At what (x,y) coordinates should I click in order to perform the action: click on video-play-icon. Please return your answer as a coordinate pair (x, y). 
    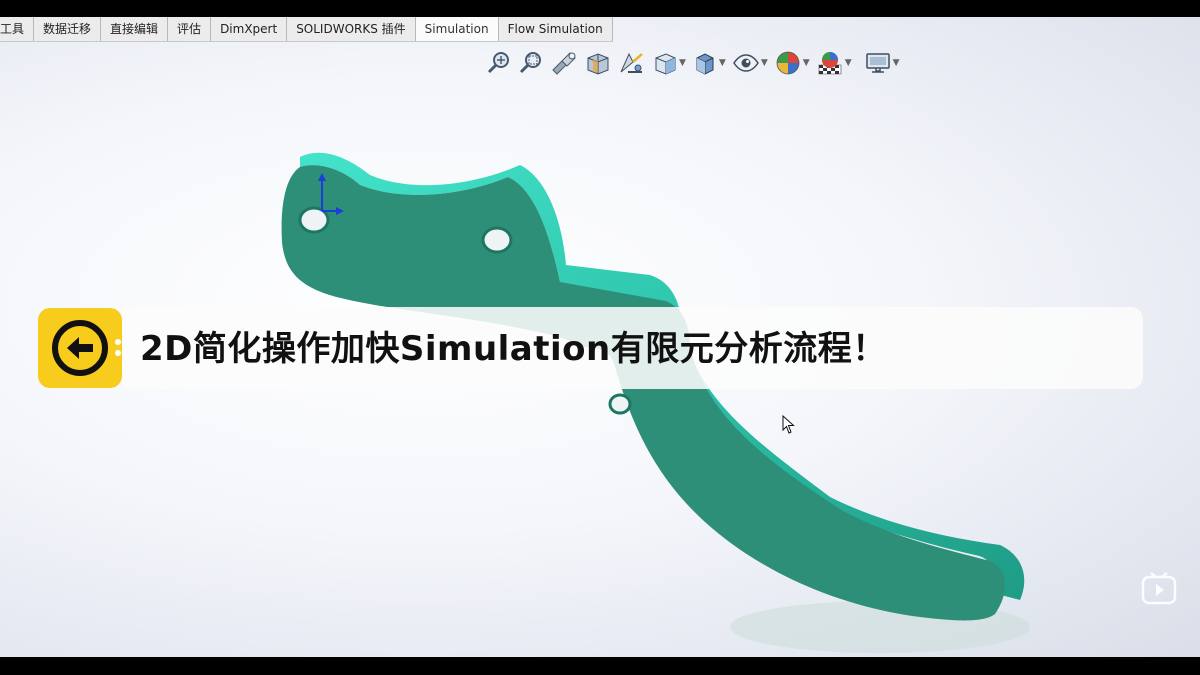
    Looking at the image, I should click on (1159, 588).